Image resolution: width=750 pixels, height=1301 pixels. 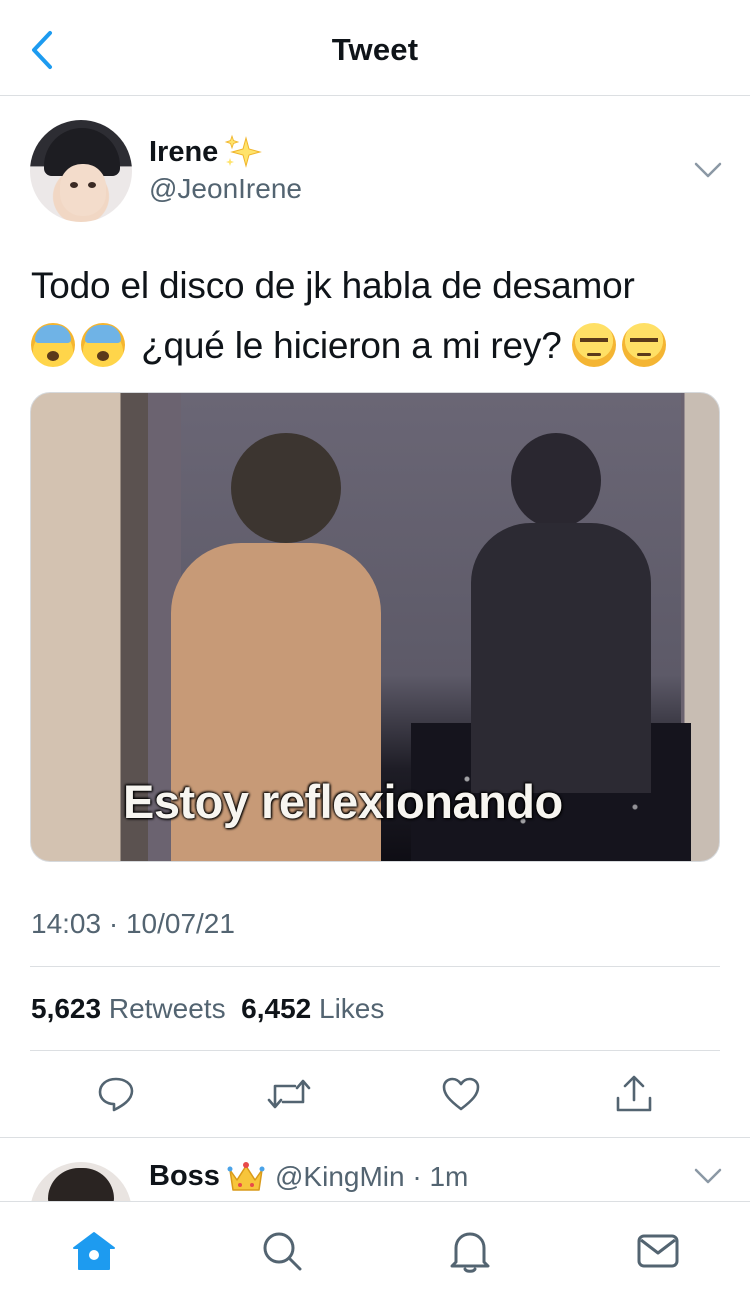 I want to click on retweets-label: Retweets, so click(x=167, y=1008).